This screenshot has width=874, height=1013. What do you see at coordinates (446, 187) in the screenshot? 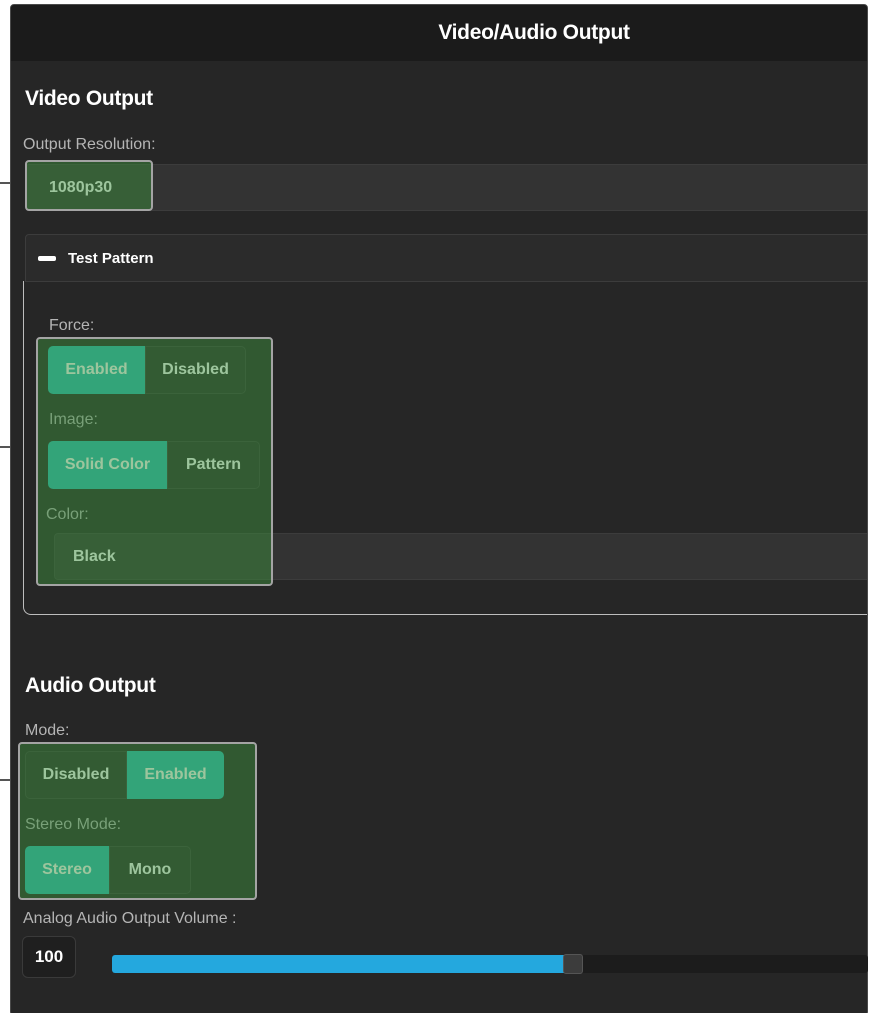
I see `output-resolution-select` at bounding box center [446, 187].